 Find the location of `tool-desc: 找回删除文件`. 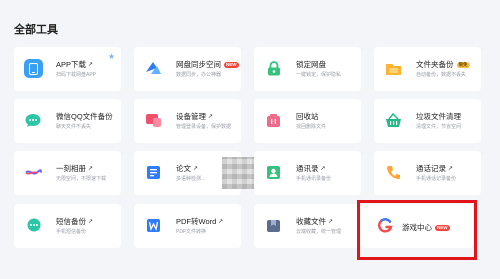

tool-desc: 找回删除文件 is located at coordinates (311, 127).